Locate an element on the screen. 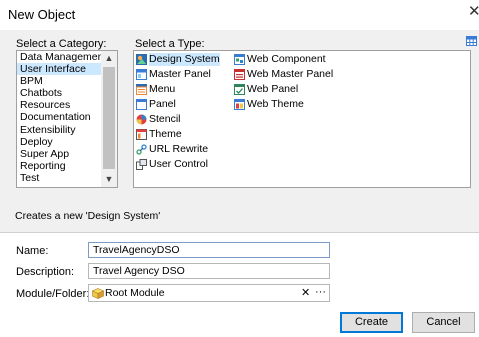 The height and width of the screenshot is (337, 479). stencil-icon is located at coordinates (141, 119).